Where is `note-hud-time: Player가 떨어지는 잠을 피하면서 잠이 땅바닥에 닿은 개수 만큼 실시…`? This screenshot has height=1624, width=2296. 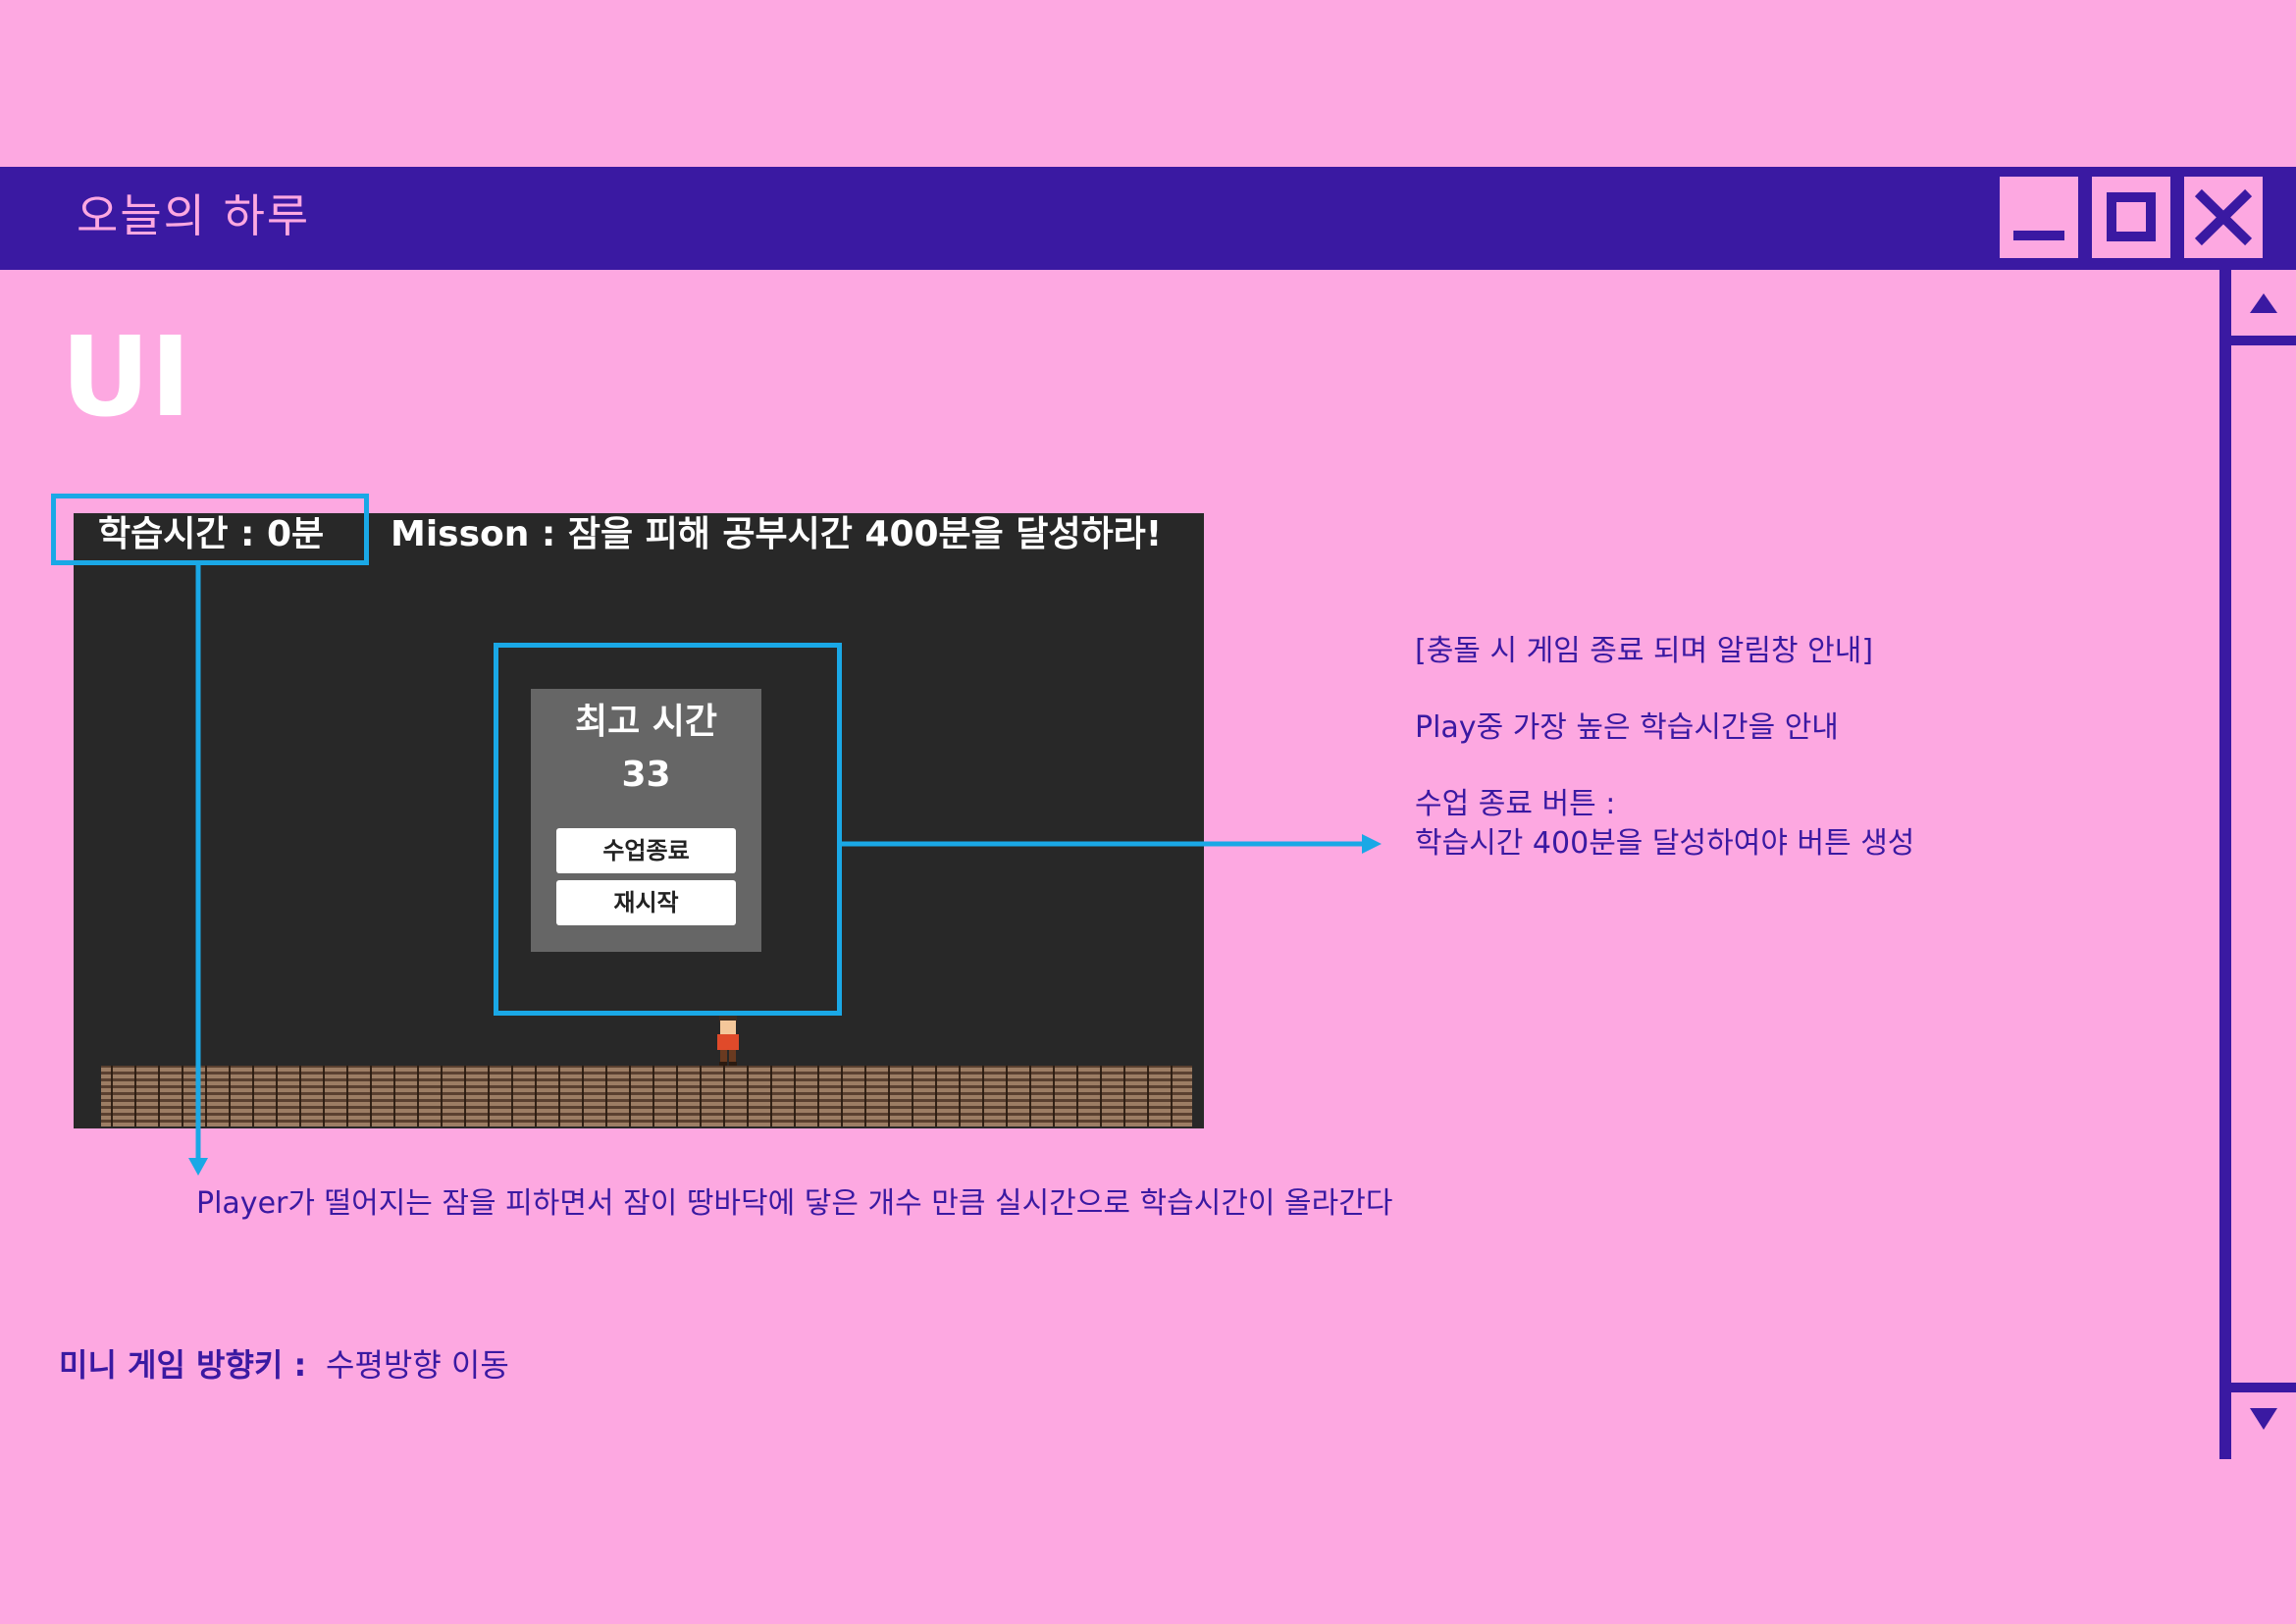
note-hud-time: Player가 떨어지는 잠을 피하면서 잠이 땅바닥에 닿은 개수 만큼 실시… is located at coordinates (794, 1203).